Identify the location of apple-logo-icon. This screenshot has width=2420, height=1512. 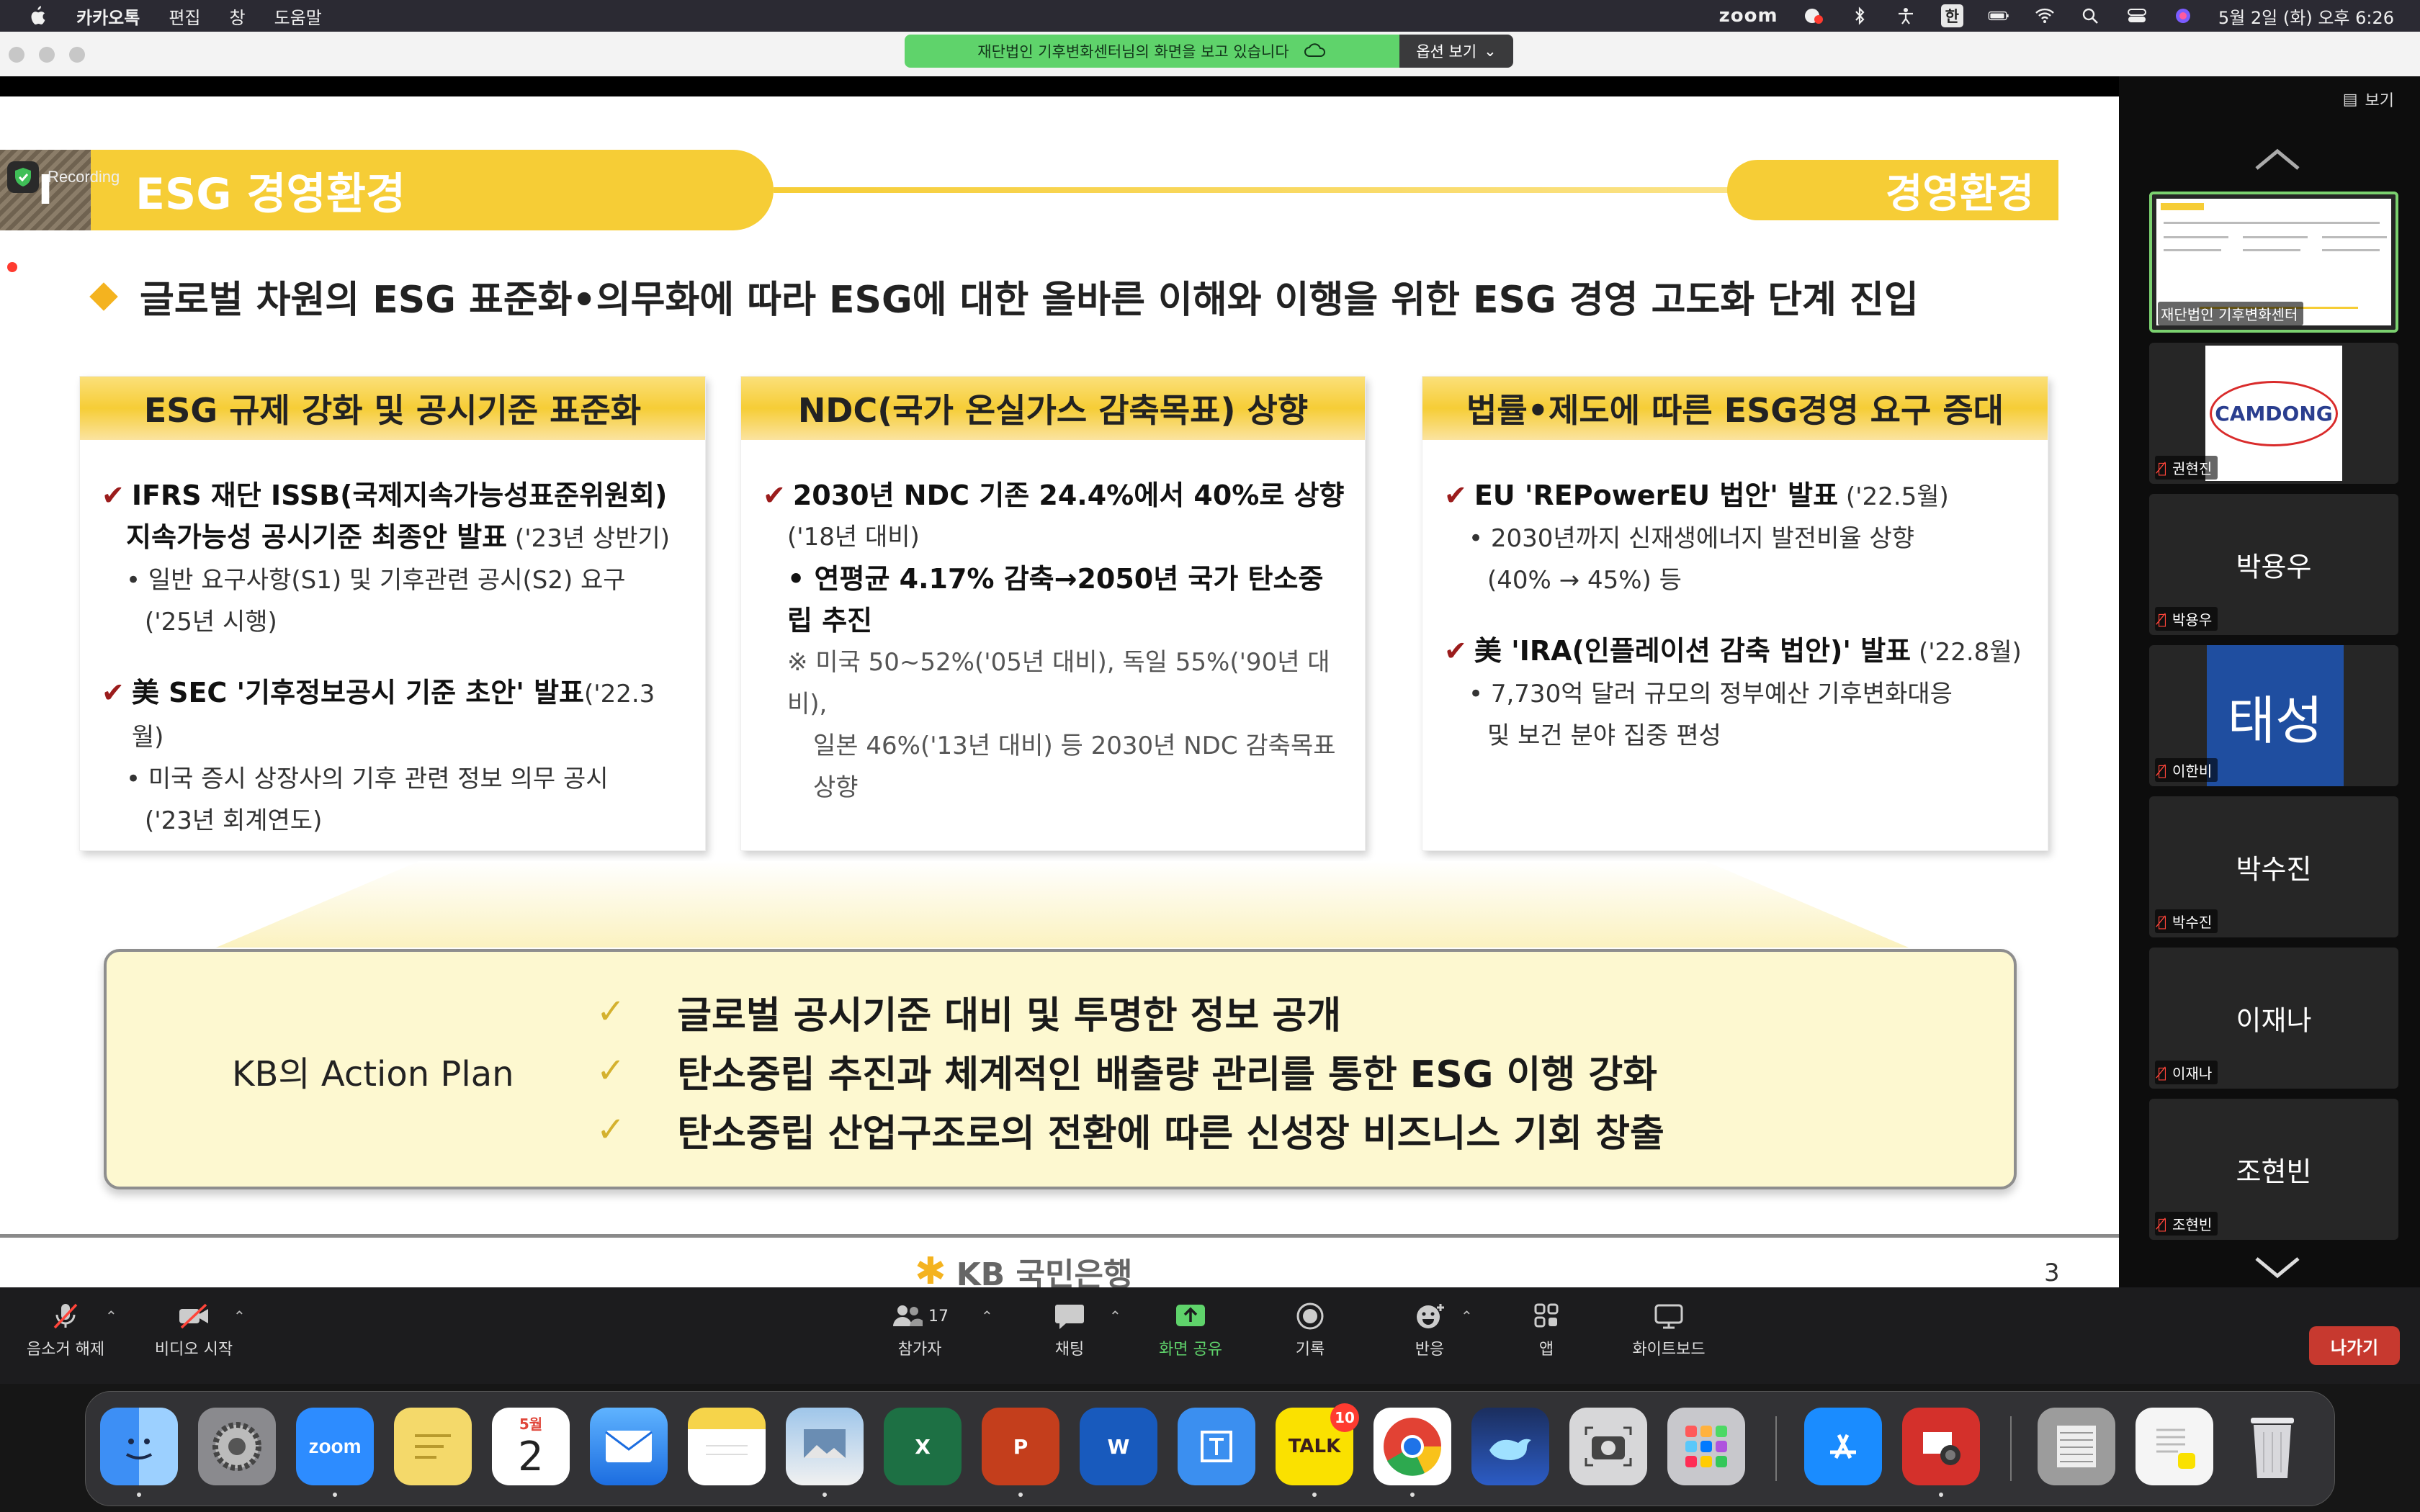
(37, 16).